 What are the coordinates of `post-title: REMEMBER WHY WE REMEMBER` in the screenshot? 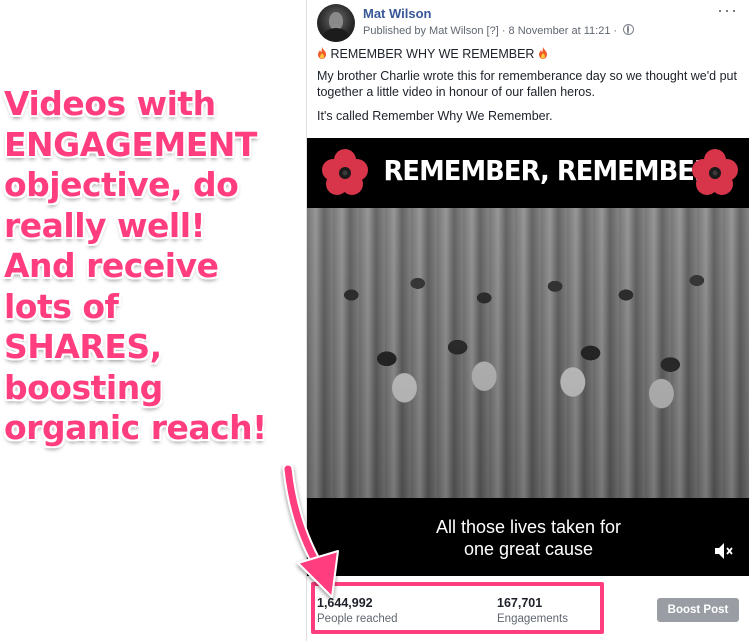 It's located at (432, 54).